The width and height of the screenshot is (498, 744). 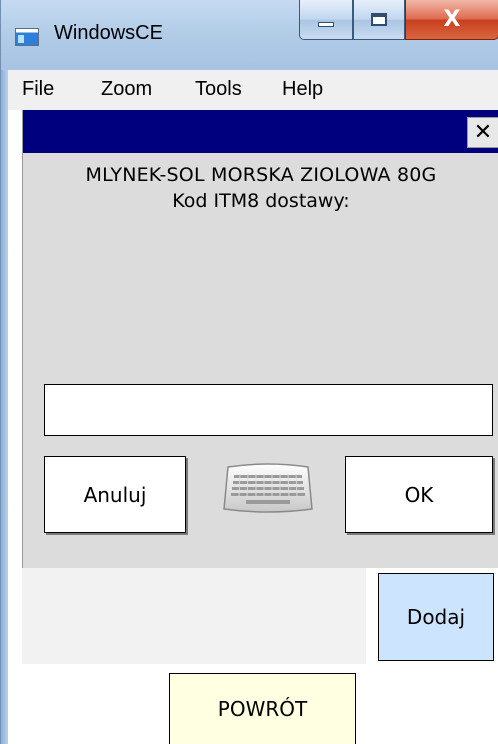 I want to click on window-frame, so click(x=4, y=407).